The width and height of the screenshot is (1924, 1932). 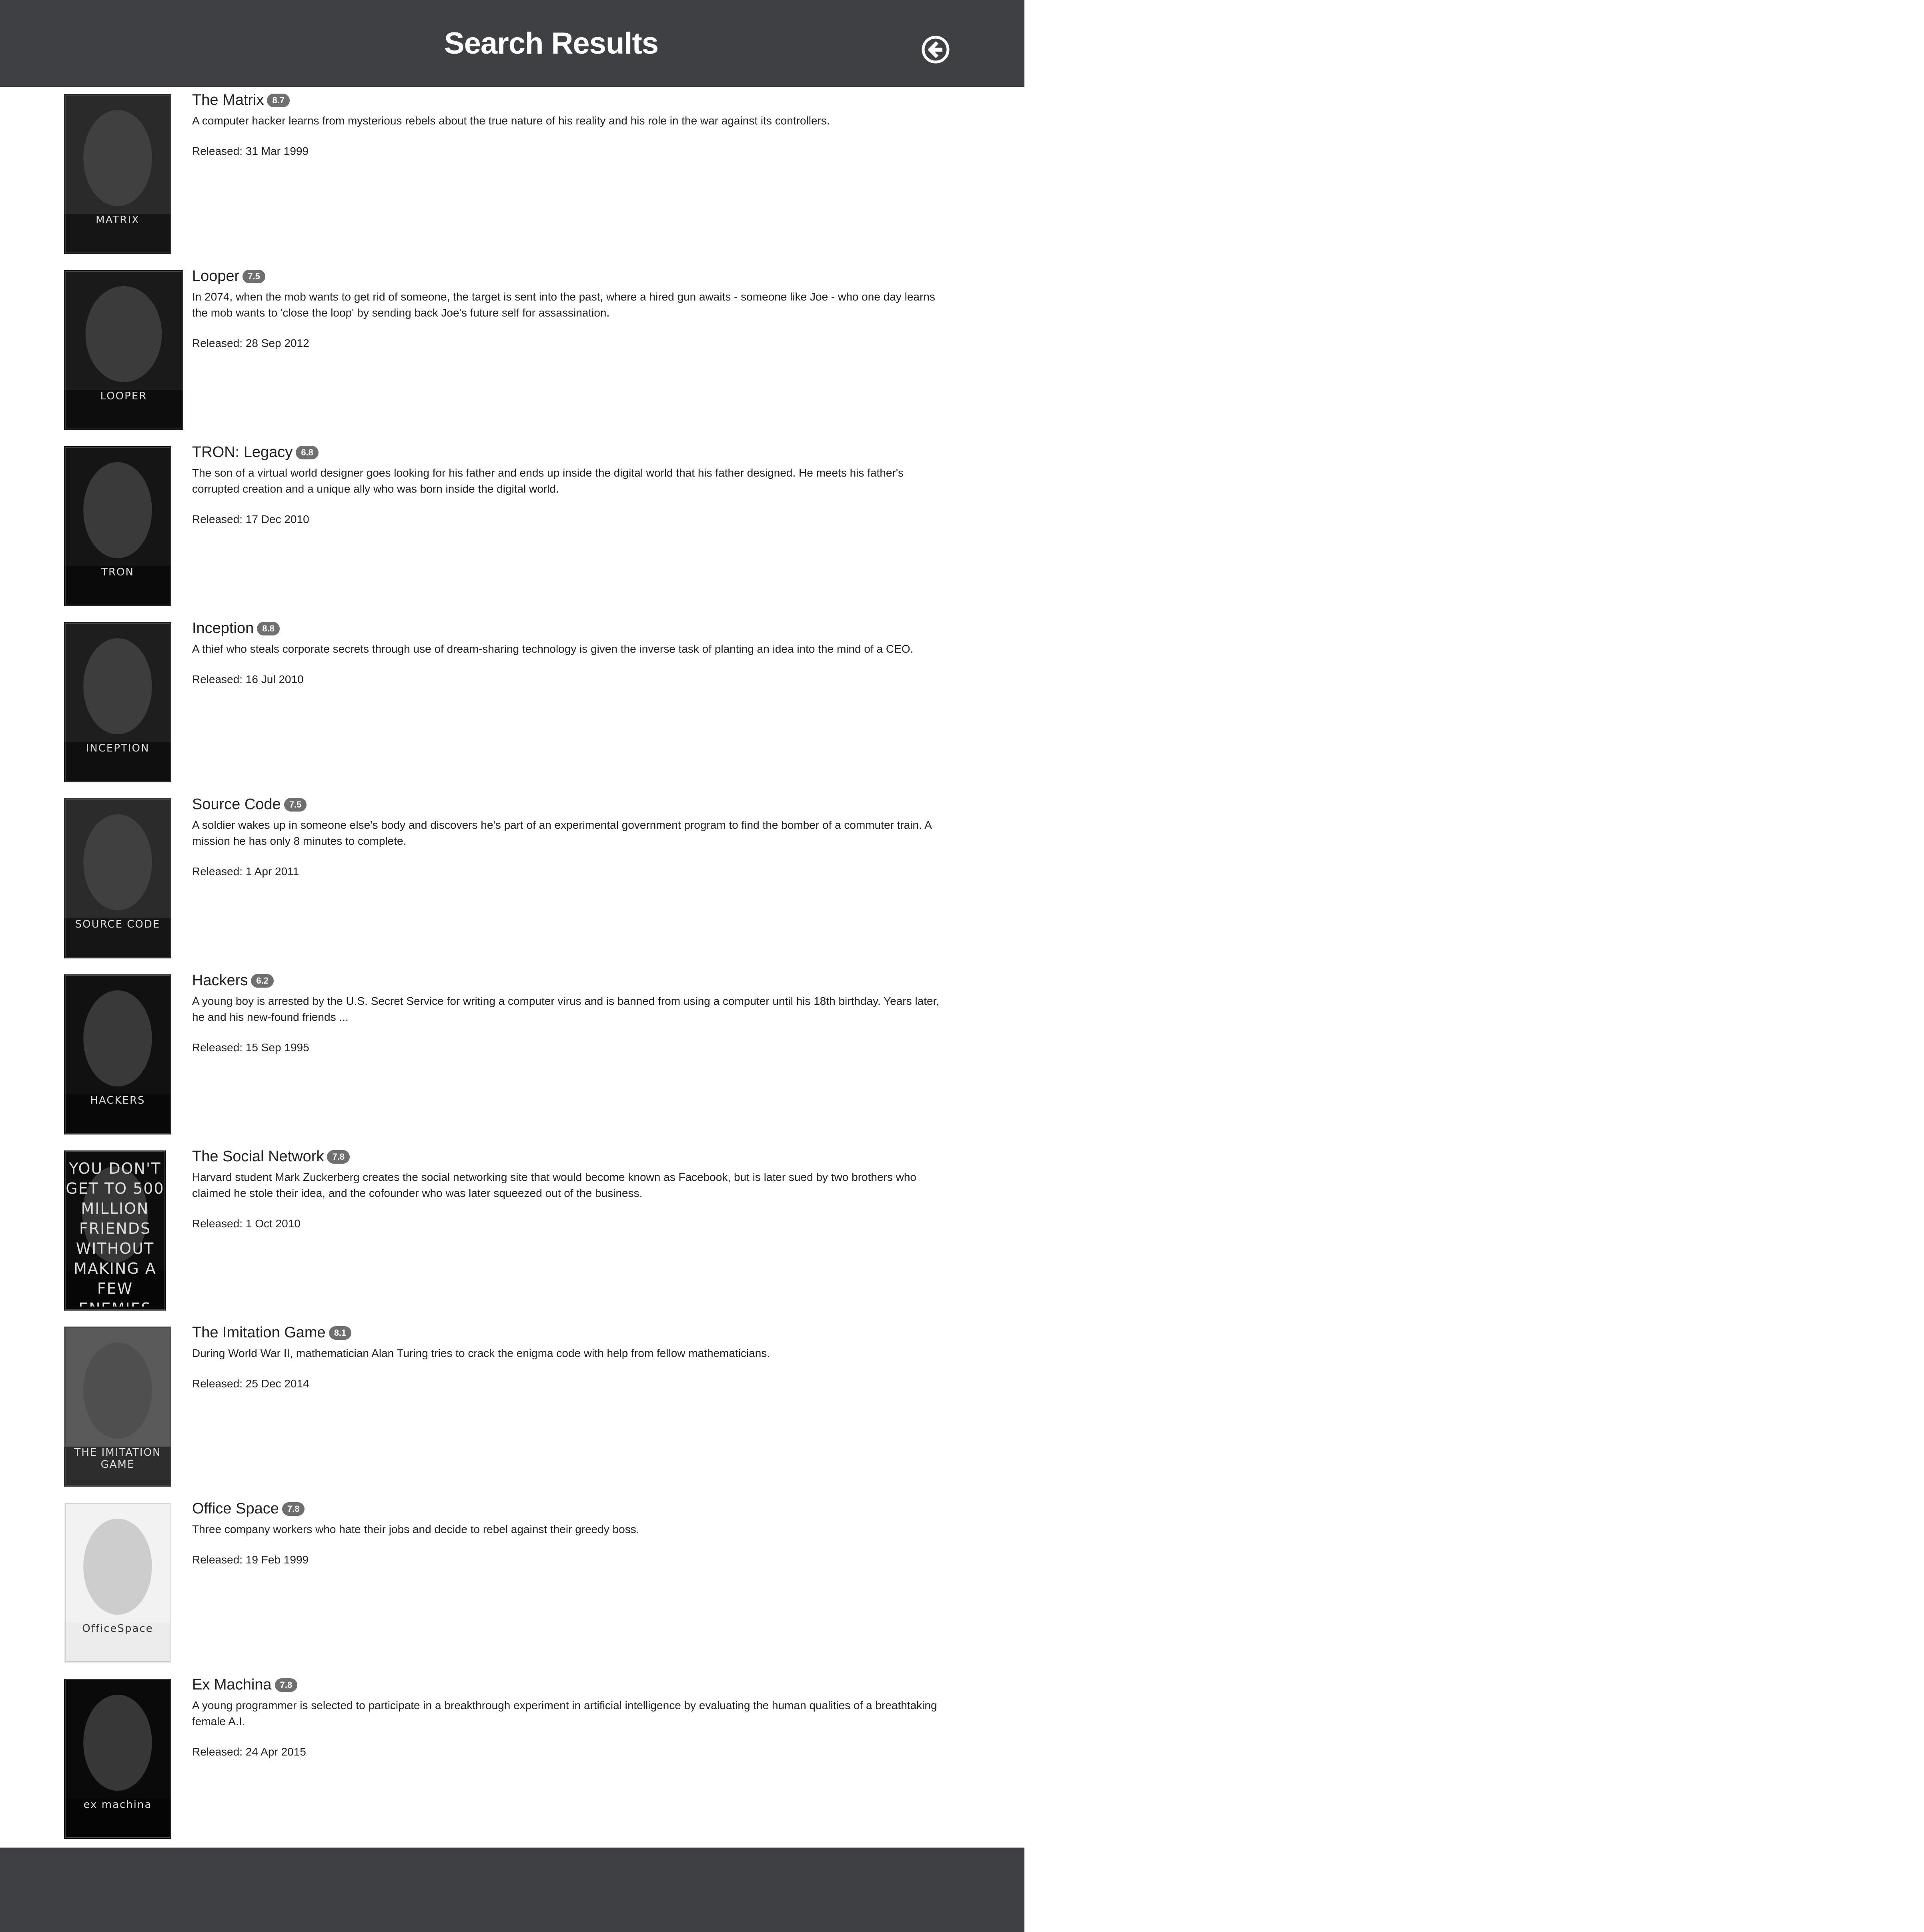 What do you see at coordinates (512, 1890) in the screenshot?
I see `footer-bar` at bounding box center [512, 1890].